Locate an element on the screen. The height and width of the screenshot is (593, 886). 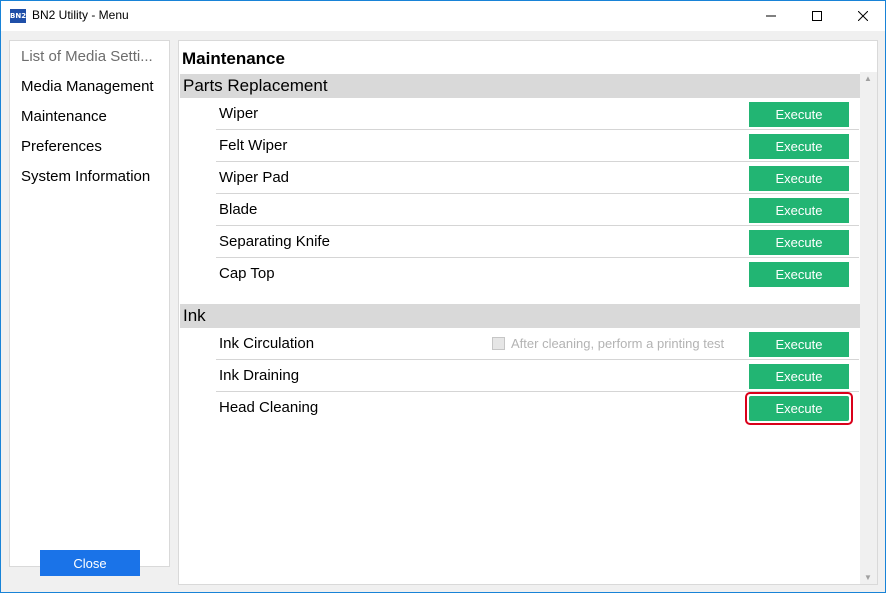
execute-button-cap-top: Execute is located at coordinates (799, 274).